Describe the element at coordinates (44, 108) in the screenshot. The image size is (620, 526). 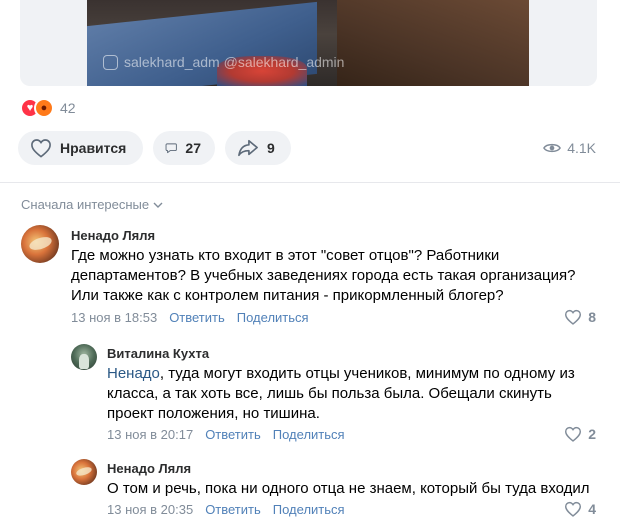
I see `angry-reaction-icon: ●` at that location.